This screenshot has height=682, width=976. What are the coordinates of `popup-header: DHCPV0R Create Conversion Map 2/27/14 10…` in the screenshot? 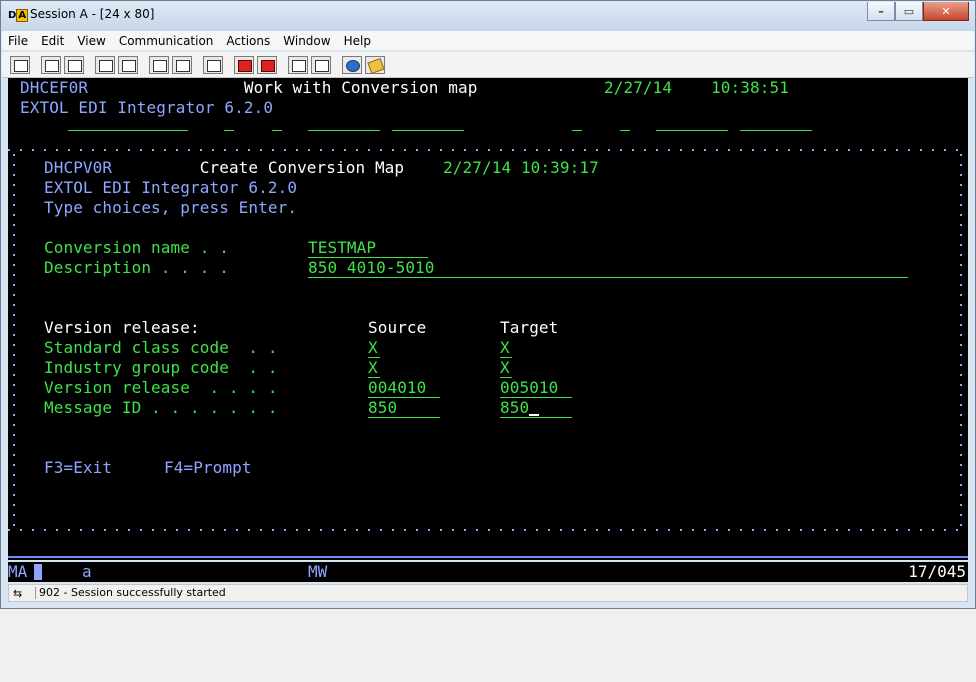 It's located at (321, 168).